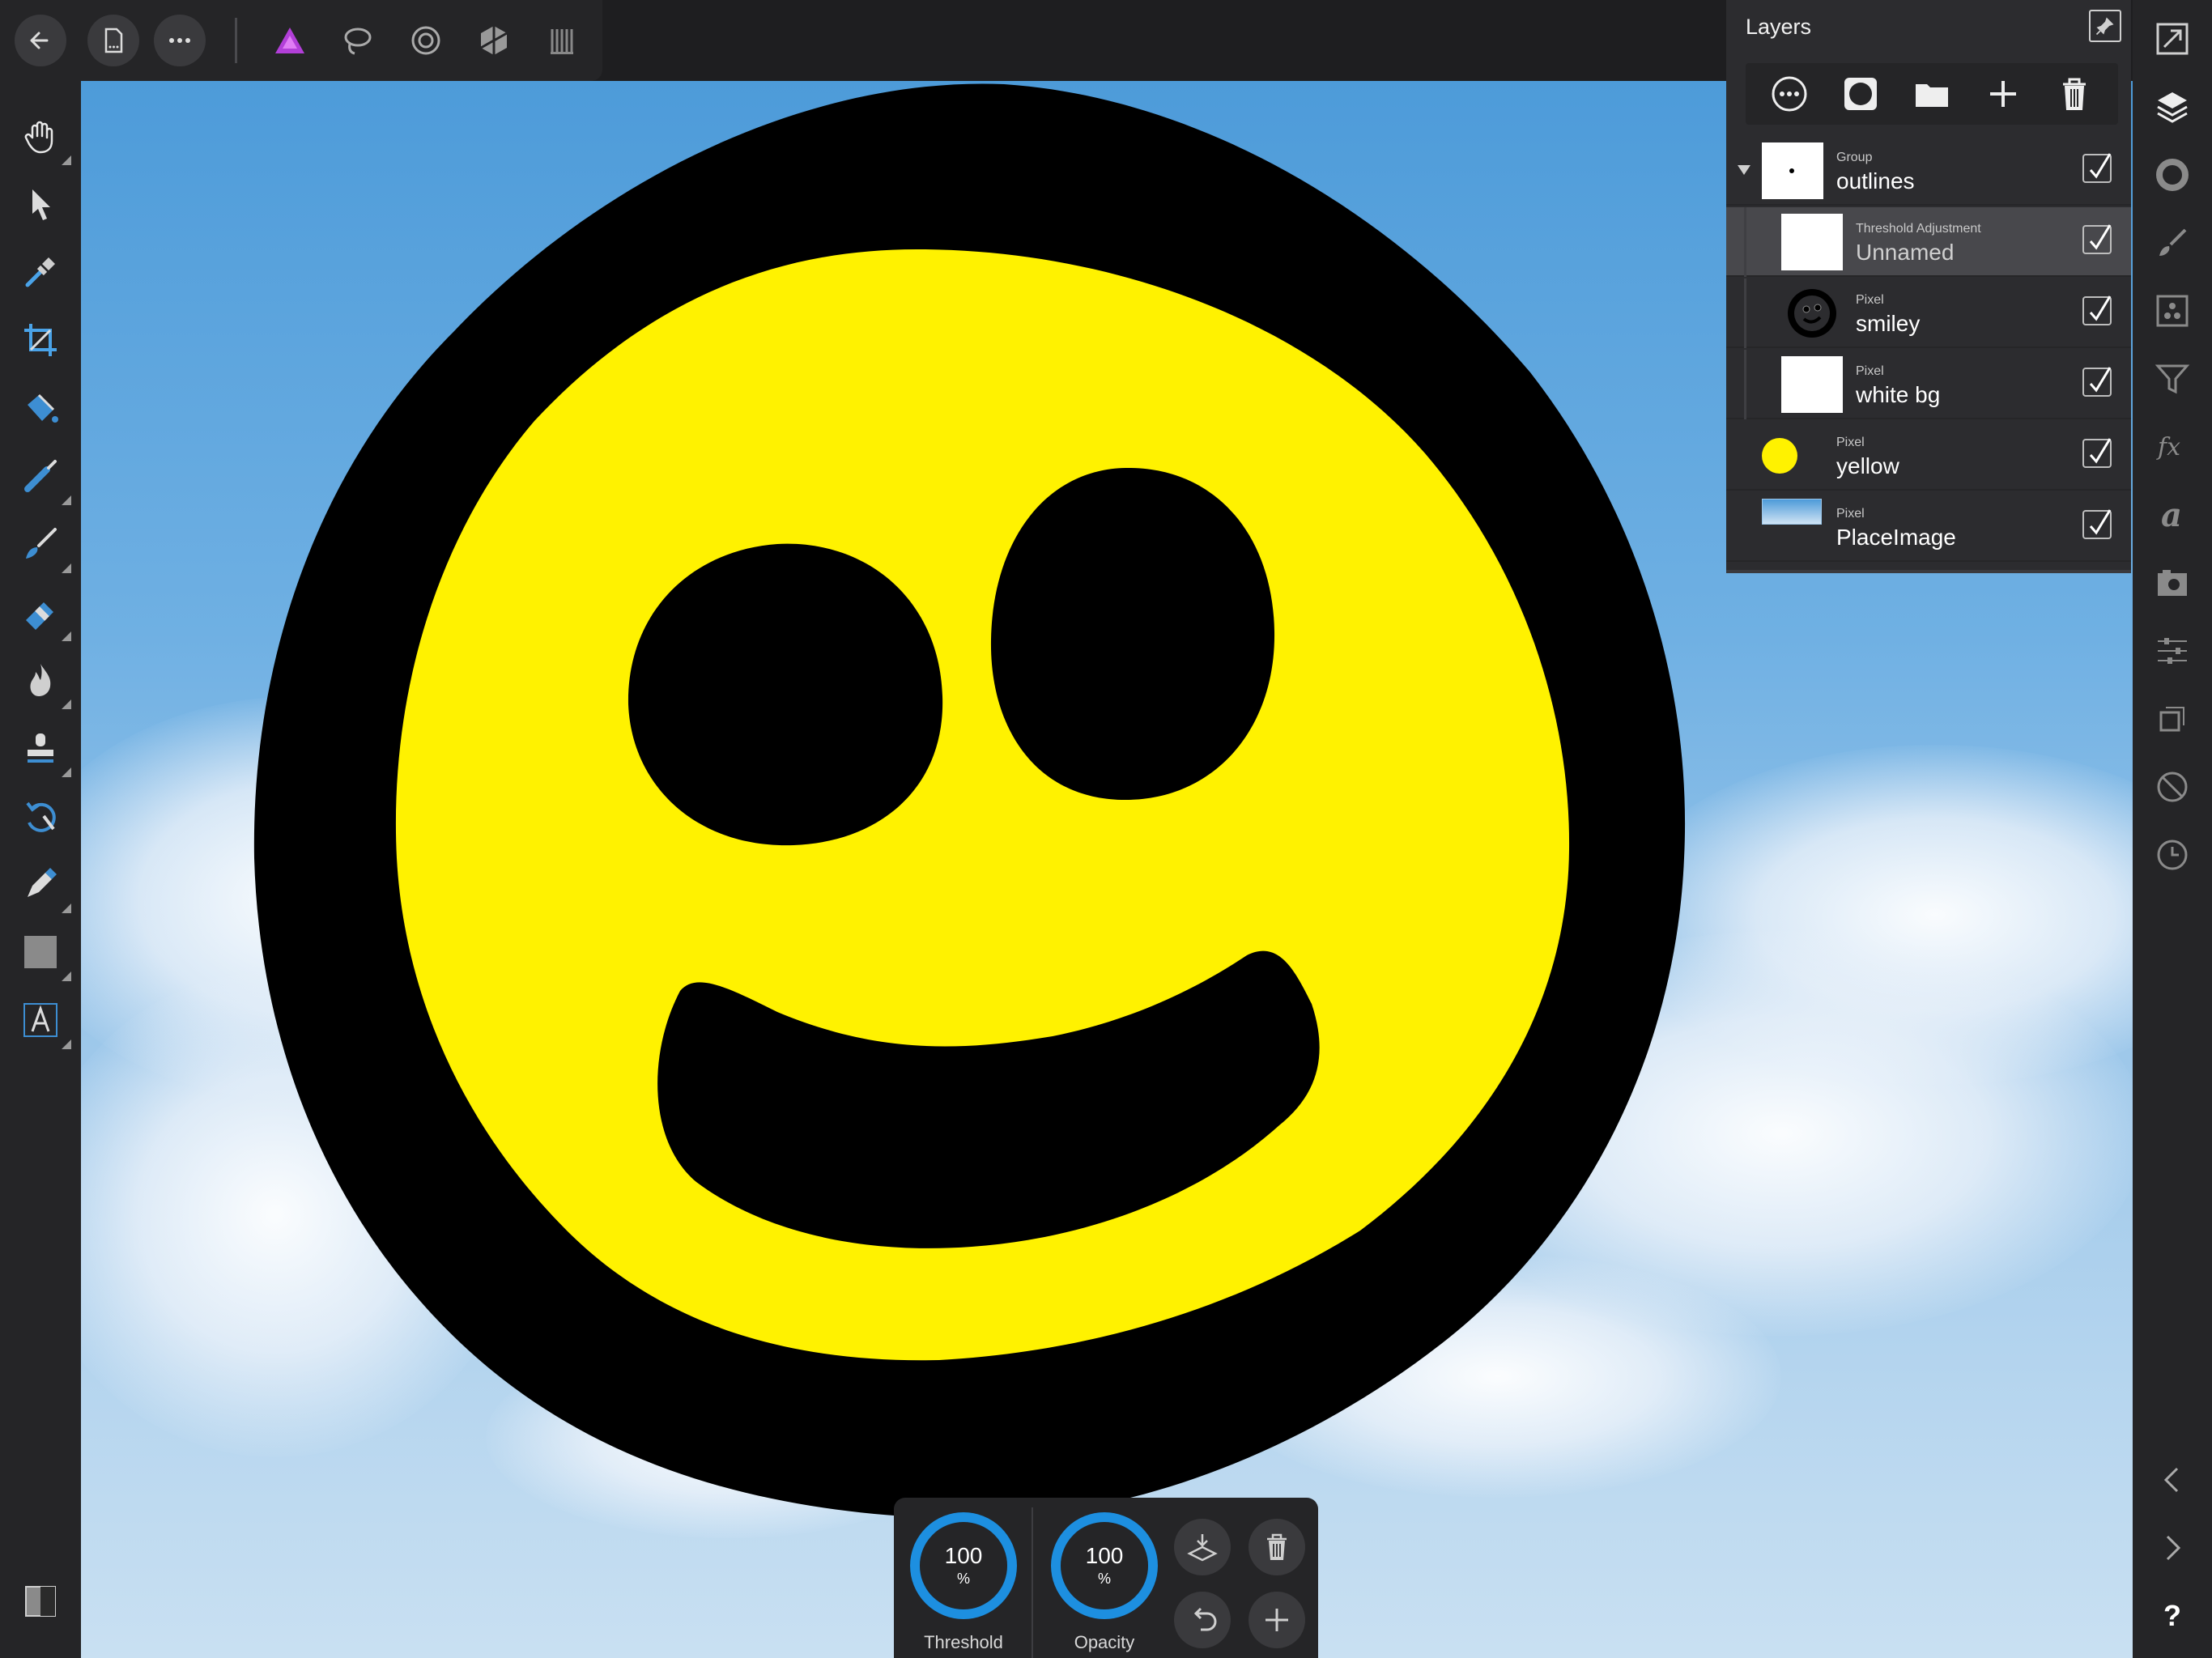  I want to click on group-layers-button, so click(1932, 94).